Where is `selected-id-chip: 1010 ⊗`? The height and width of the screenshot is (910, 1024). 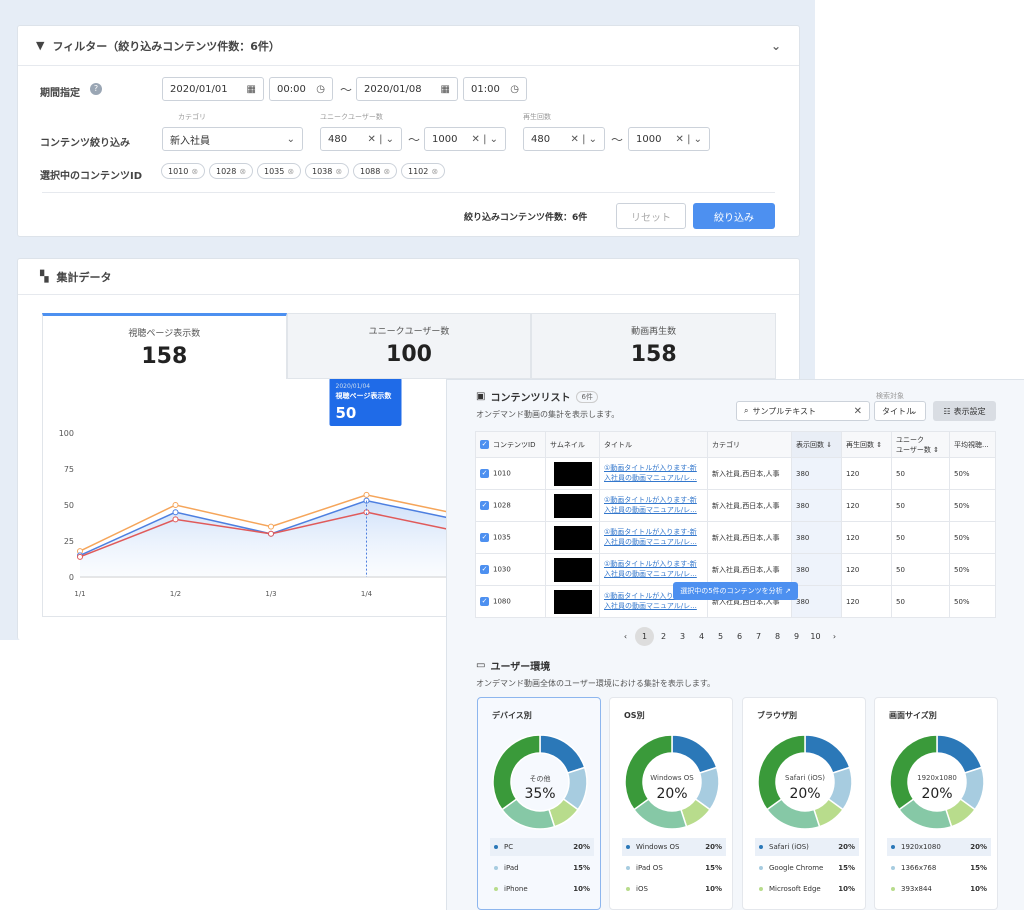 selected-id-chip: 1010 ⊗ is located at coordinates (183, 171).